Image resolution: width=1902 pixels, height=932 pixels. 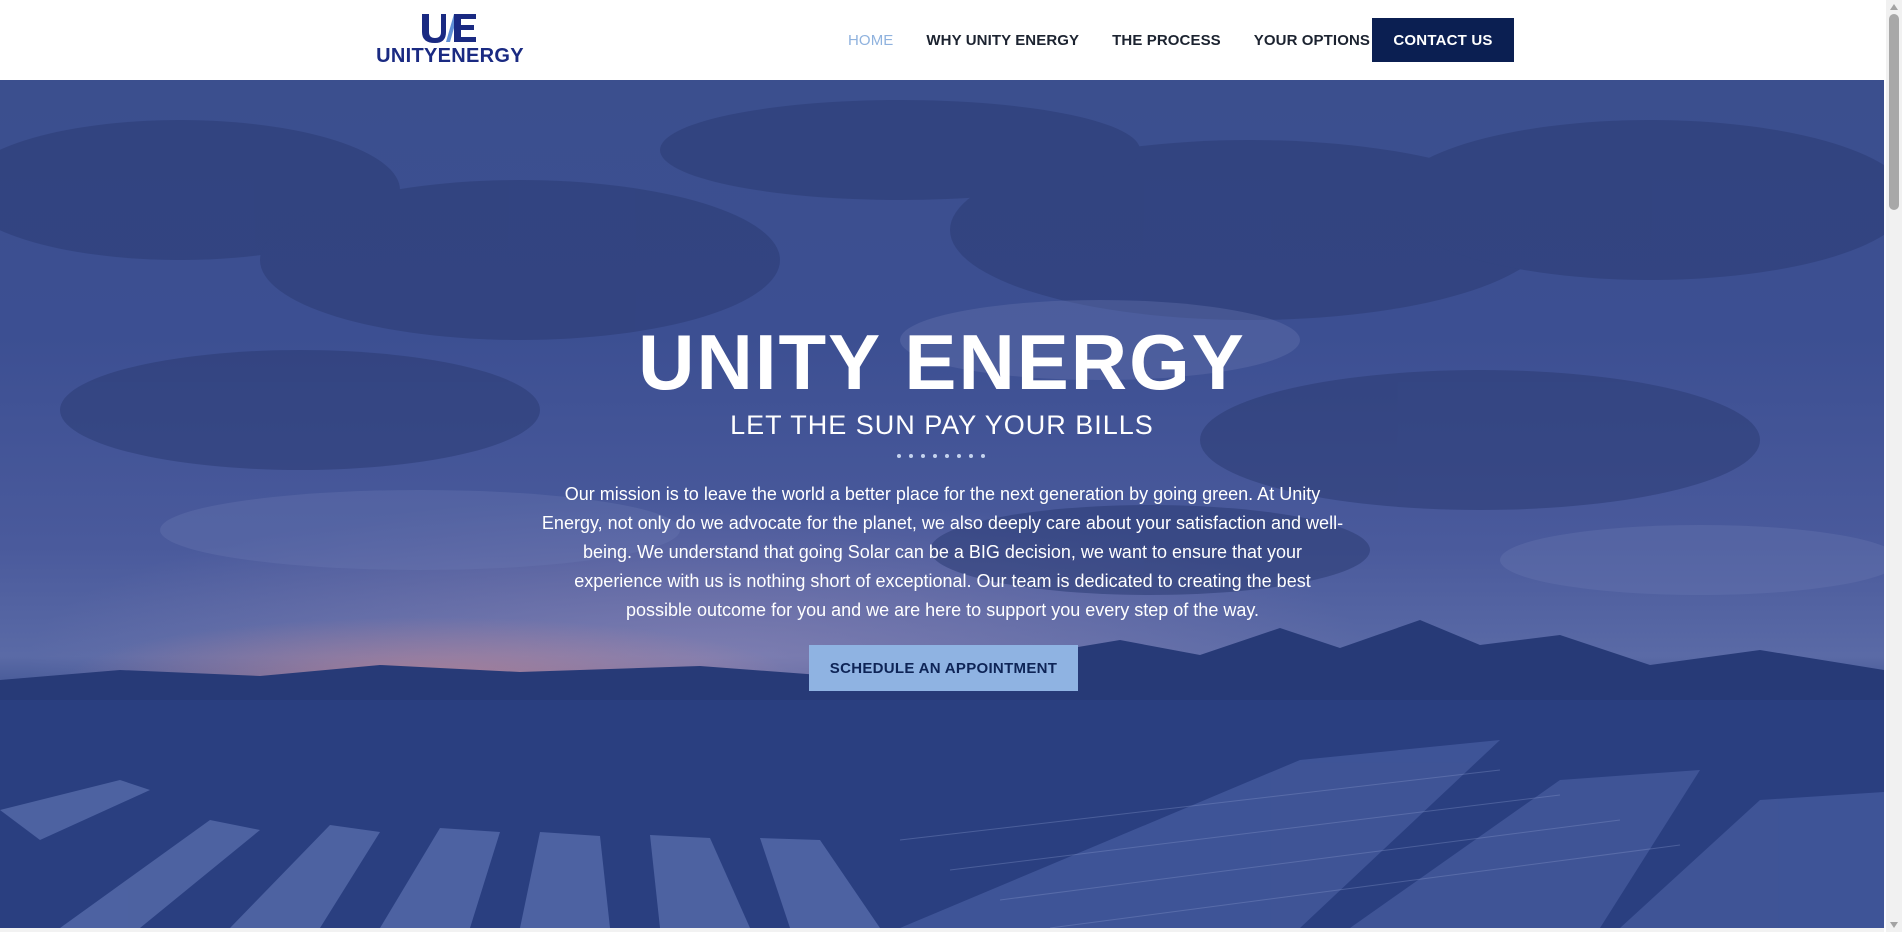 I want to click on nav-why-unity-energy: WHY UNITY ENERGY, so click(x=1002, y=40).